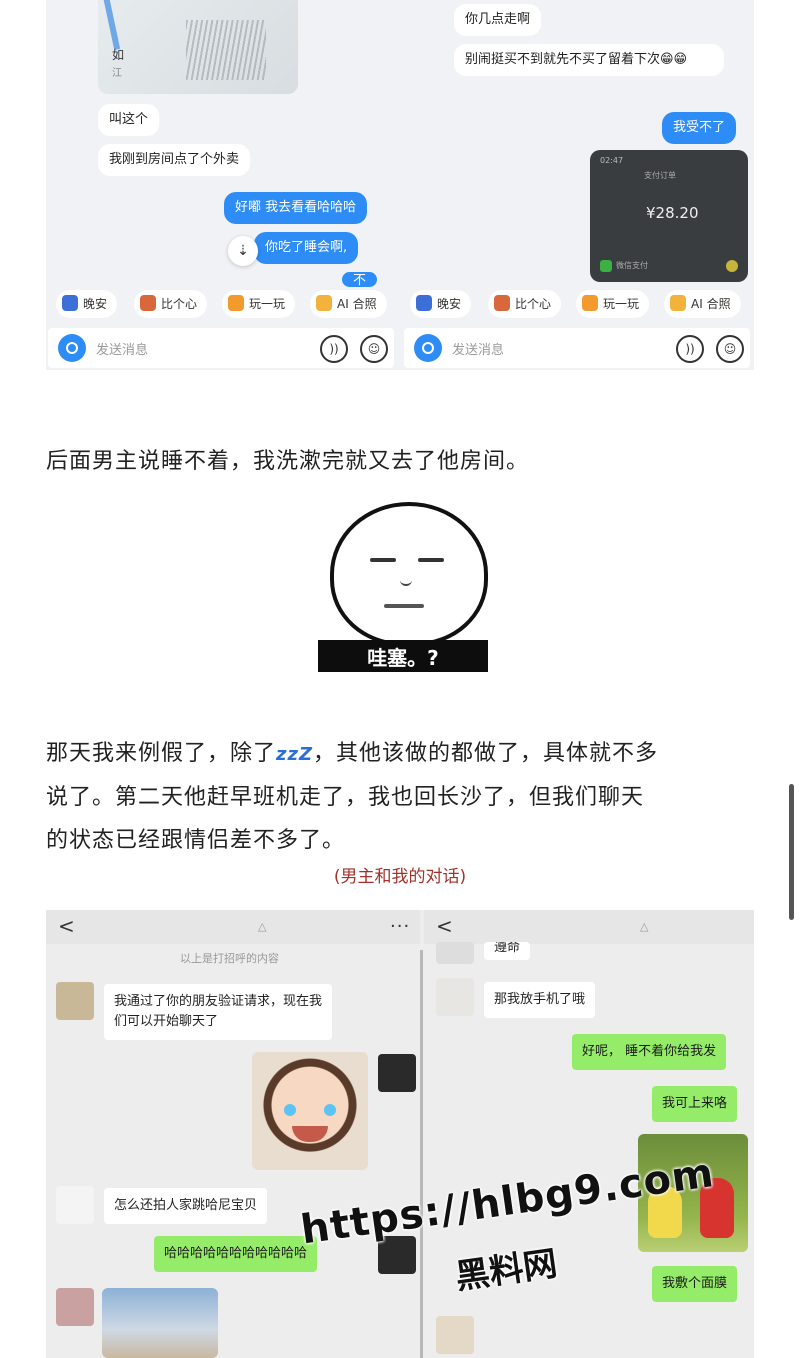  I want to click on chat-bubble-in: 别闹挺买不到就先不买了留着下次😁😁, so click(589, 60).